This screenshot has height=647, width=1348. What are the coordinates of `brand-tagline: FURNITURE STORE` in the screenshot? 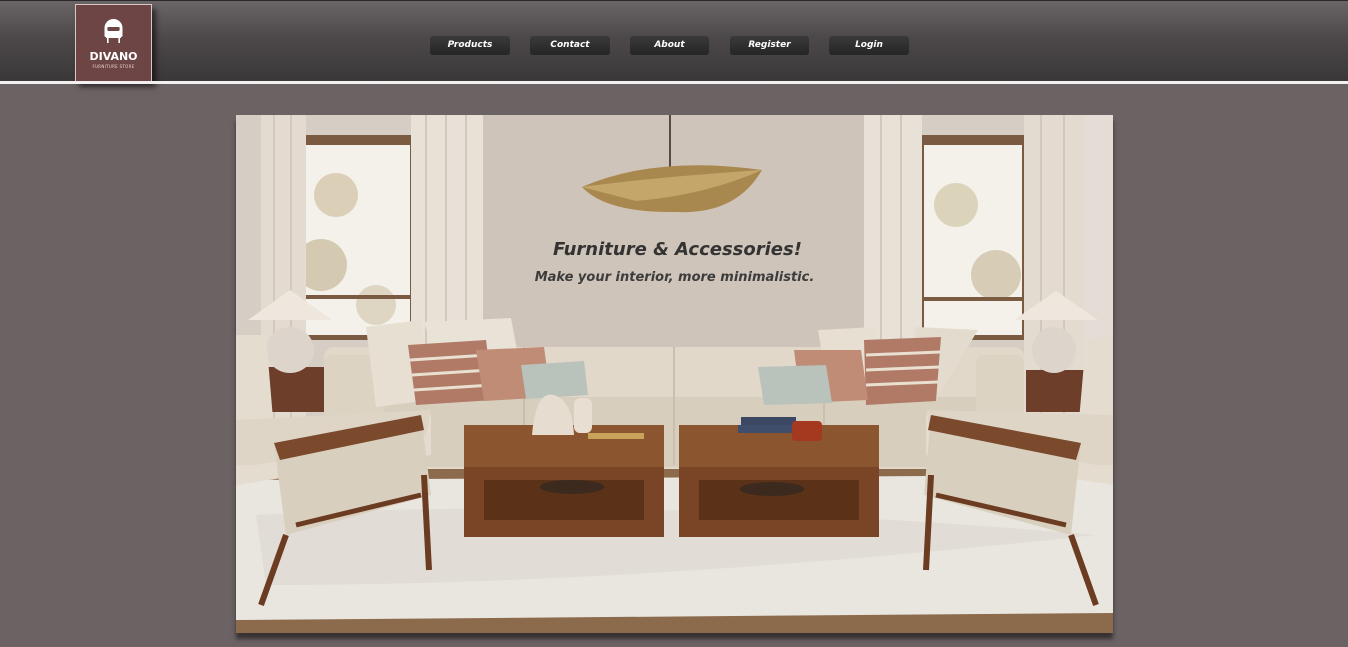 It's located at (113, 66).